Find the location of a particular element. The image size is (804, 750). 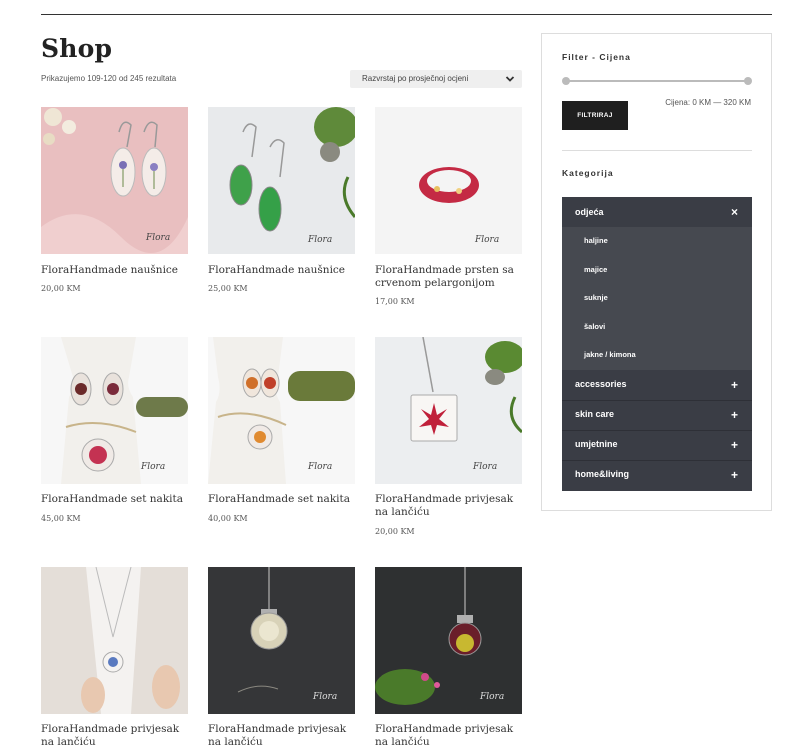

product-price: 40,00 KM is located at coordinates (228, 518).